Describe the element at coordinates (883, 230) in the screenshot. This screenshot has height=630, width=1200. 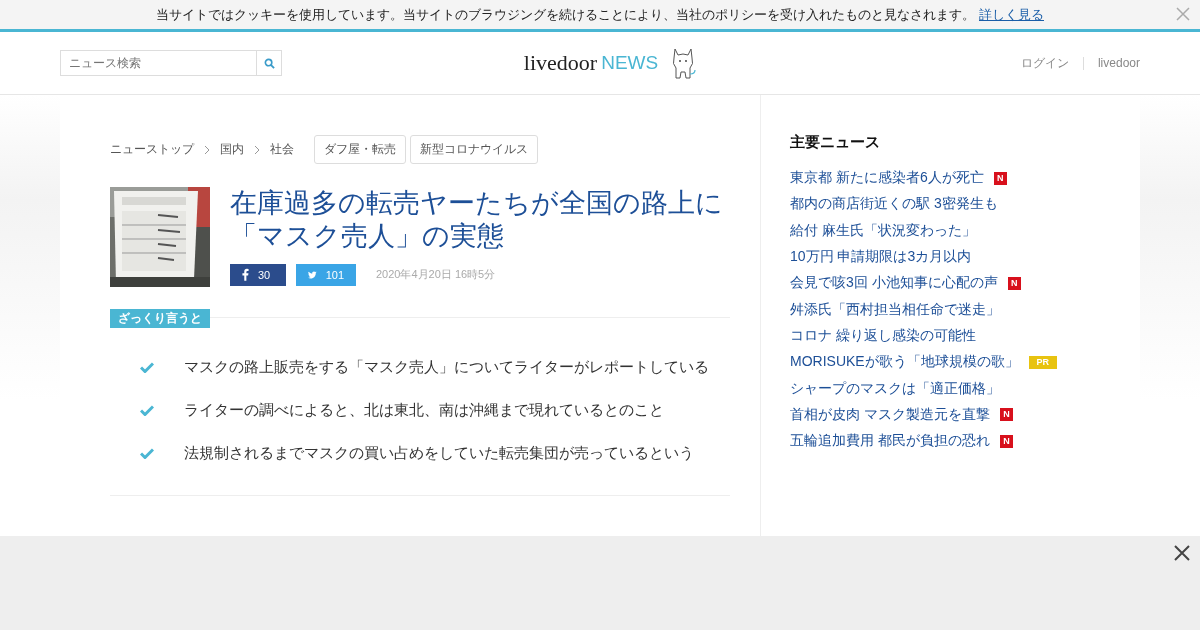
I see `news-link: 給付 麻生氏「状況変わった」` at that location.